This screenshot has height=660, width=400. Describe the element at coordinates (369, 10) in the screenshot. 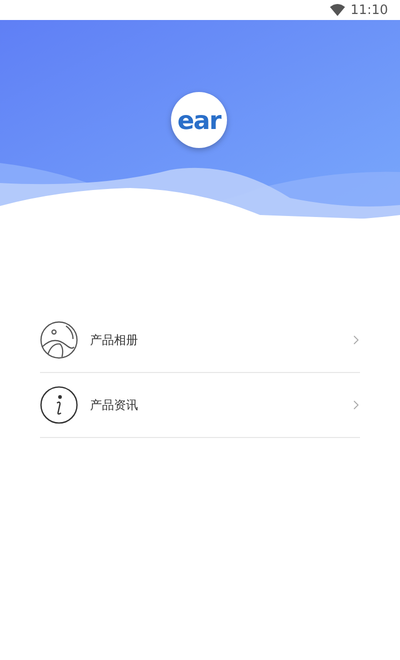

I see `status-time: 11:10` at that location.